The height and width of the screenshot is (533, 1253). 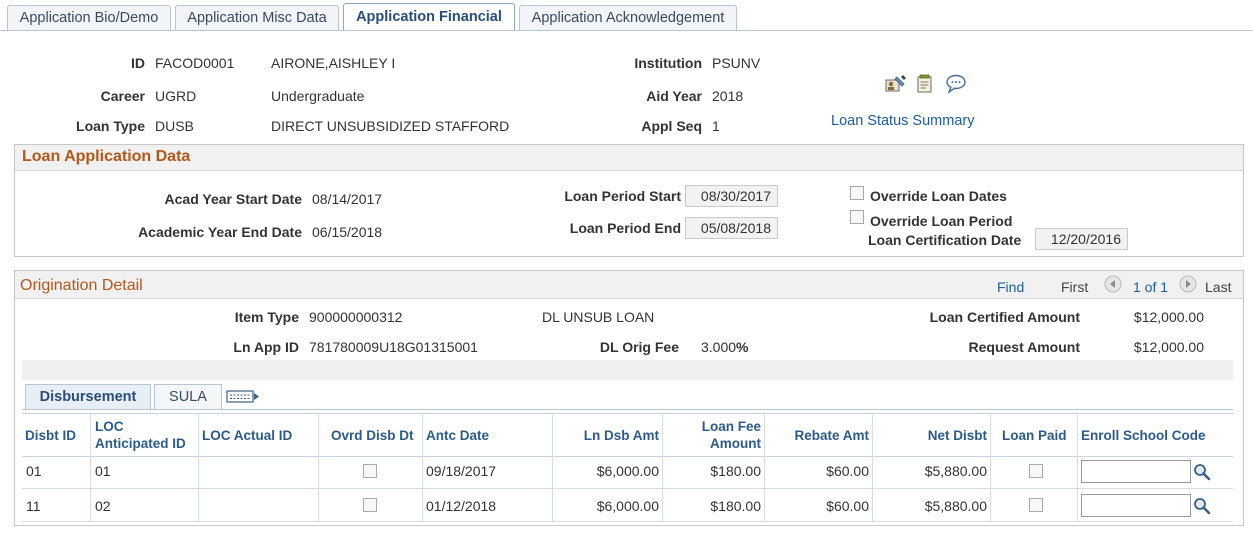 What do you see at coordinates (140, 443) in the screenshot?
I see `col-loc-anticipated-line2: Anticipated ID` at bounding box center [140, 443].